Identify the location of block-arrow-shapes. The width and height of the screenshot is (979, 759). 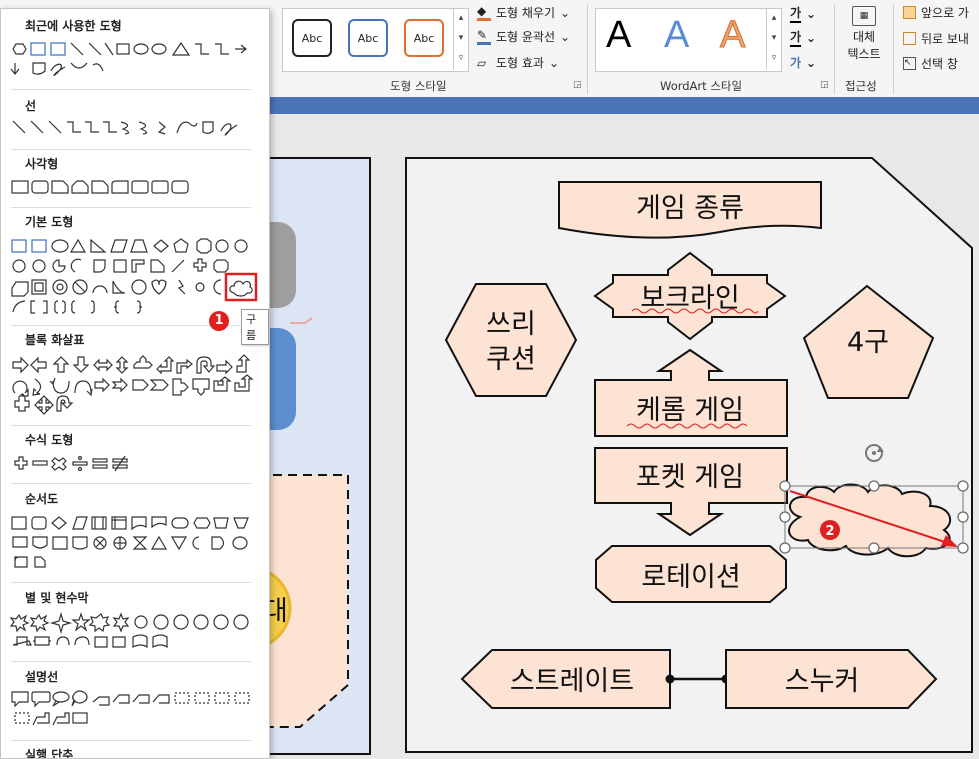
(133, 384).